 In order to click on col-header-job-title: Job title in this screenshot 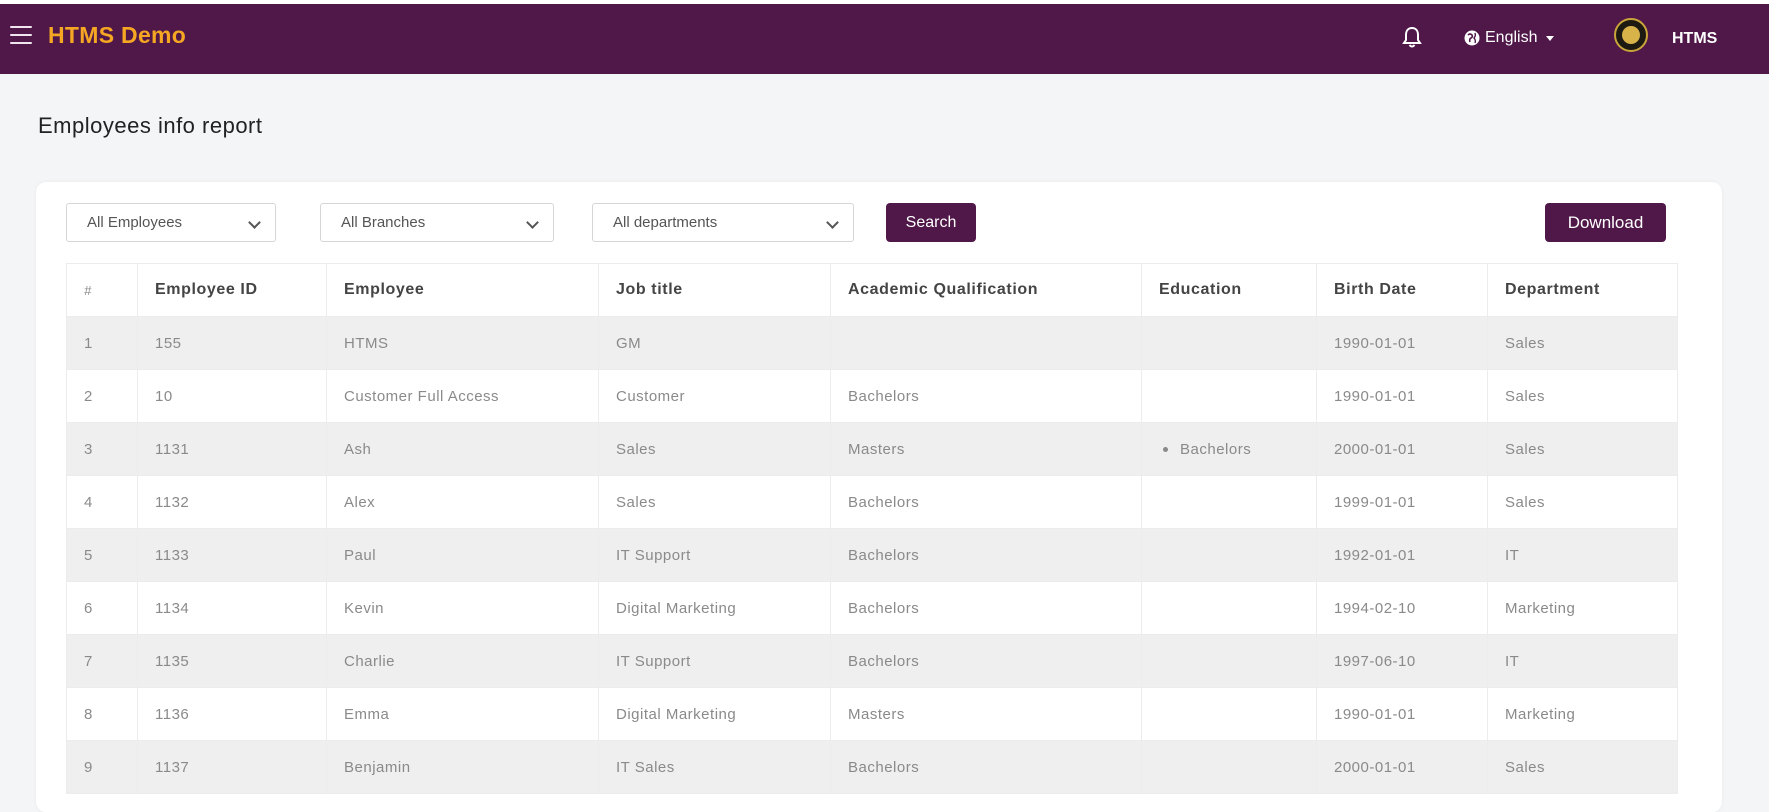, I will do `click(714, 290)`.